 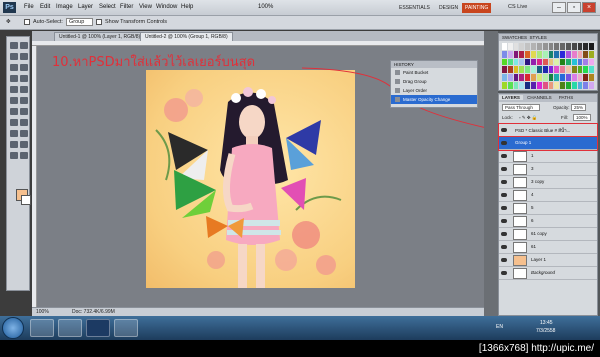 What do you see at coordinates (27, 22) in the screenshot?
I see `auto-select-checkbox` at bounding box center [27, 22].